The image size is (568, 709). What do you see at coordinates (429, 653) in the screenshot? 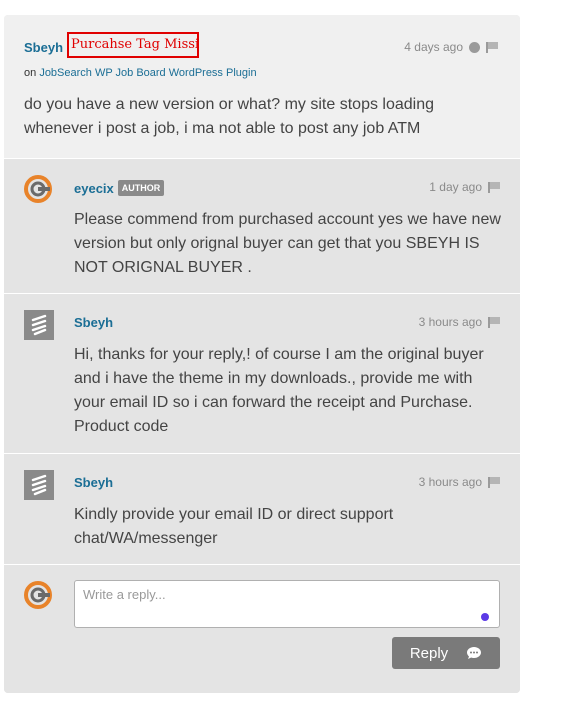
I see `reply-button-label: Reply` at bounding box center [429, 653].